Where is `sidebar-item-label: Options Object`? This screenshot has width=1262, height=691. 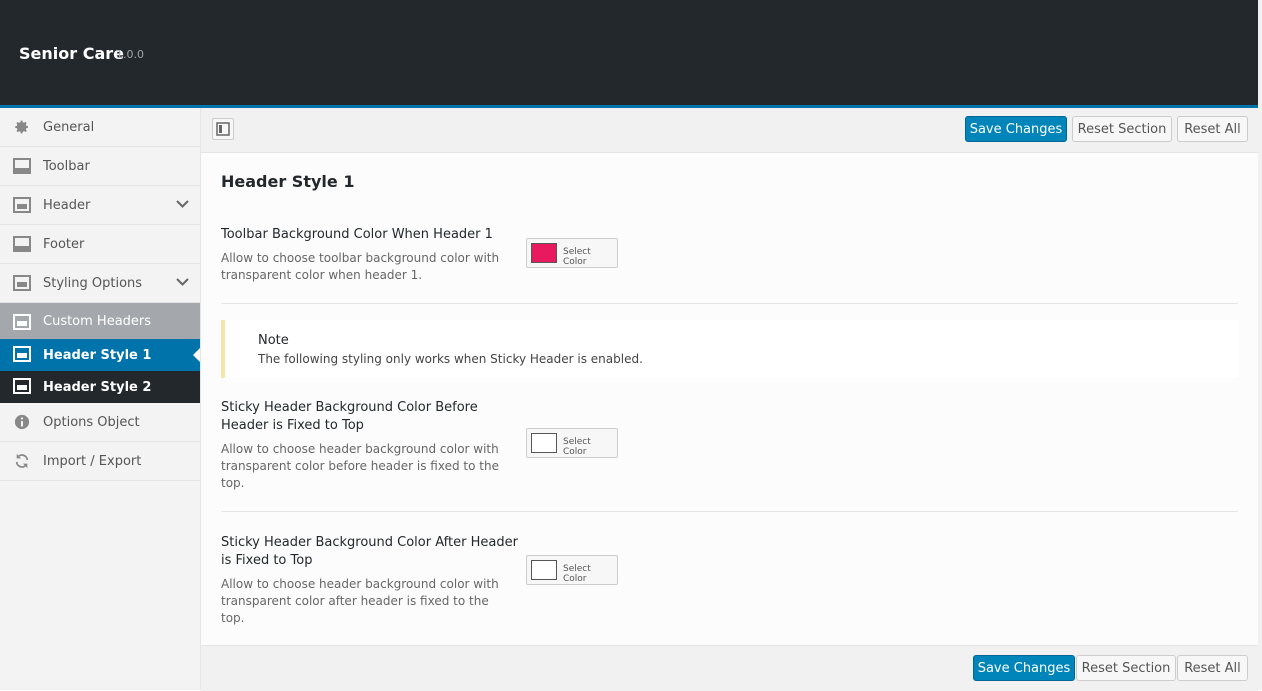 sidebar-item-label: Options Object is located at coordinates (91, 422).